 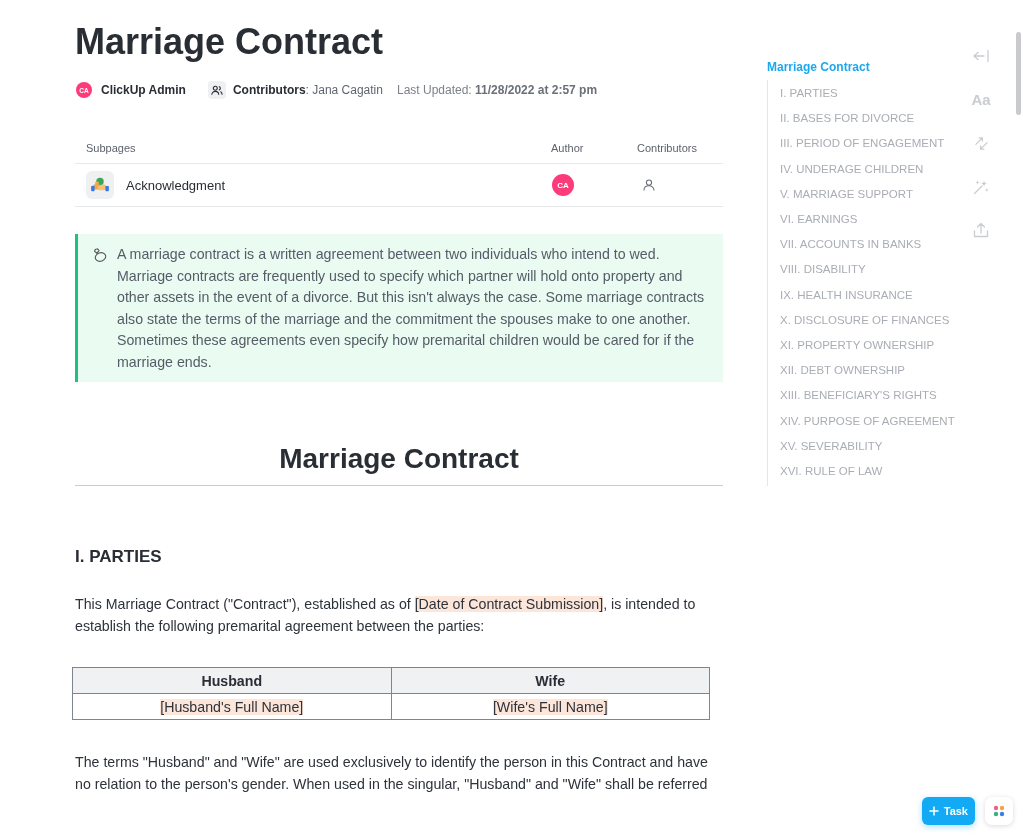 What do you see at coordinates (143, 90) in the screenshot?
I see `author-name: ClickUp Admin` at bounding box center [143, 90].